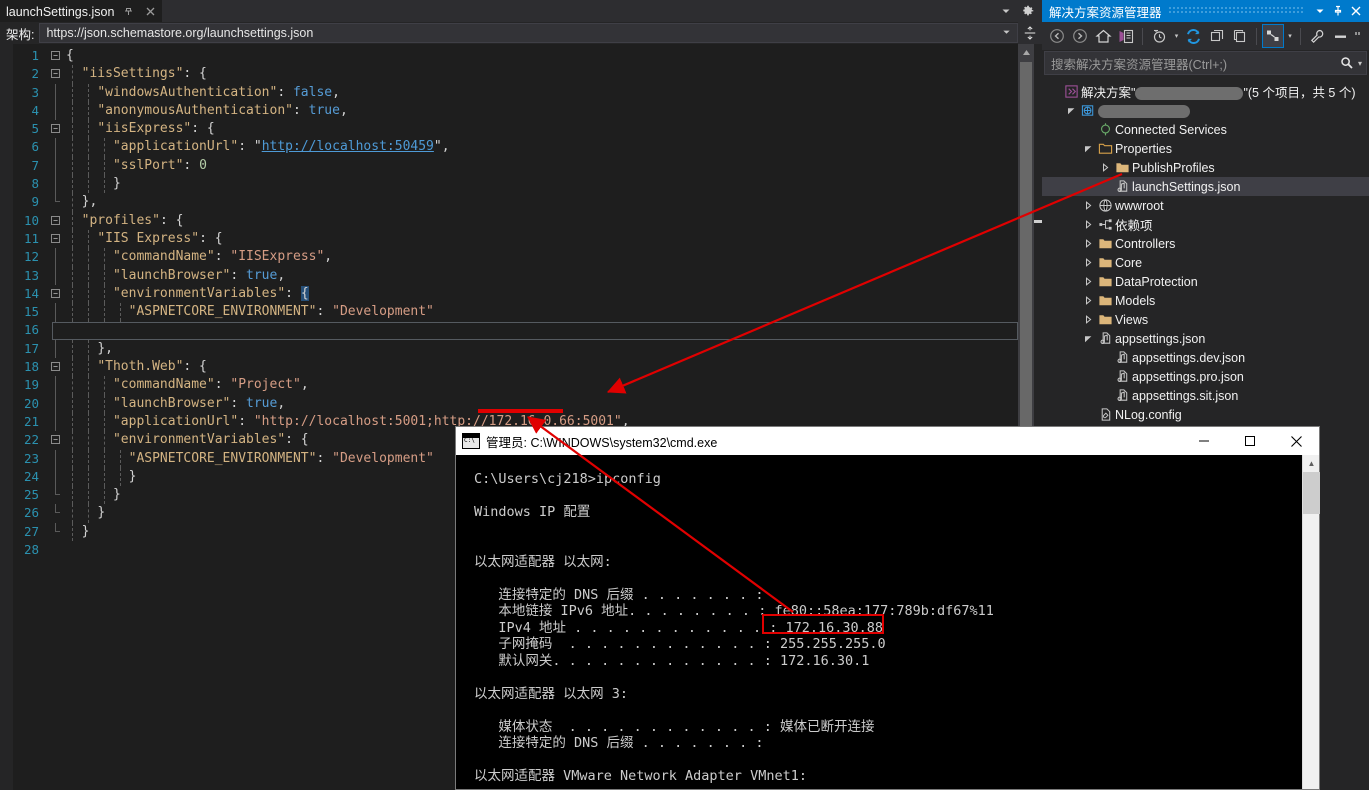 The image size is (1369, 790). I want to click on line-number: 20, so click(31, 403).